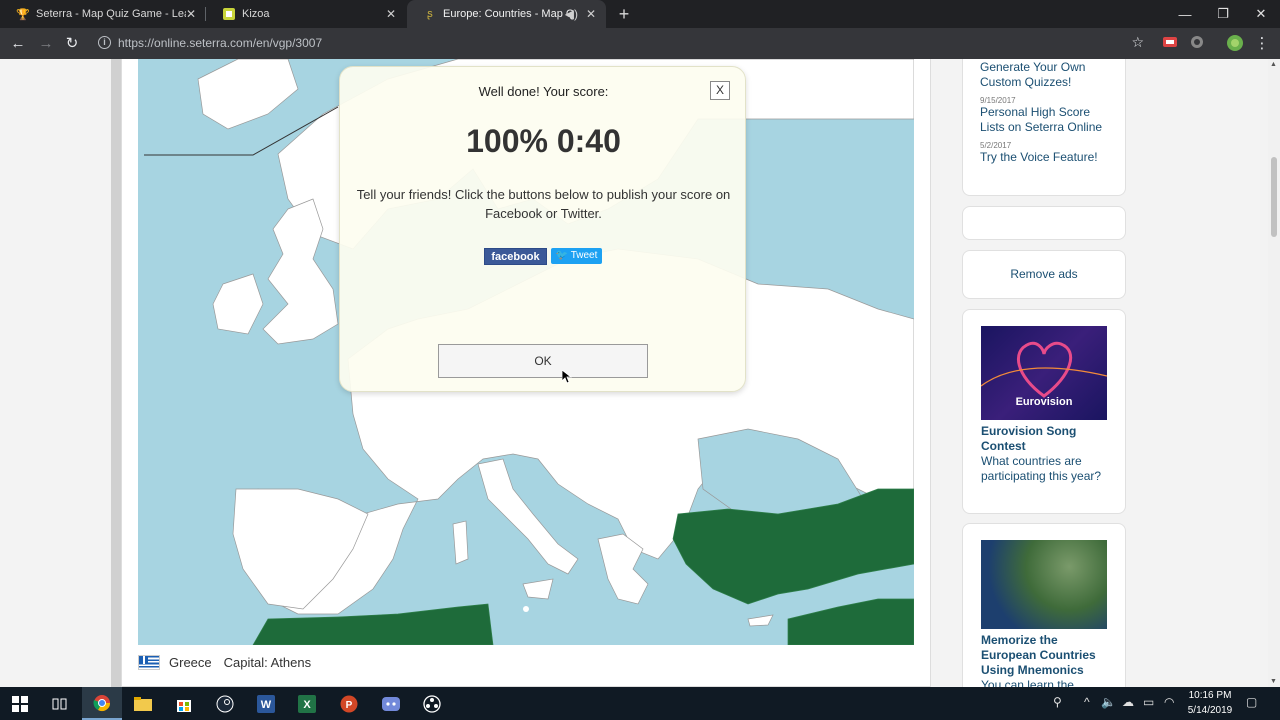 Image resolution: width=1280 pixels, height=720 pixels. What do you see at coordinates (460, 542) in the screenshot?
I see `island-sardinia` at bounding box center [460, 542].